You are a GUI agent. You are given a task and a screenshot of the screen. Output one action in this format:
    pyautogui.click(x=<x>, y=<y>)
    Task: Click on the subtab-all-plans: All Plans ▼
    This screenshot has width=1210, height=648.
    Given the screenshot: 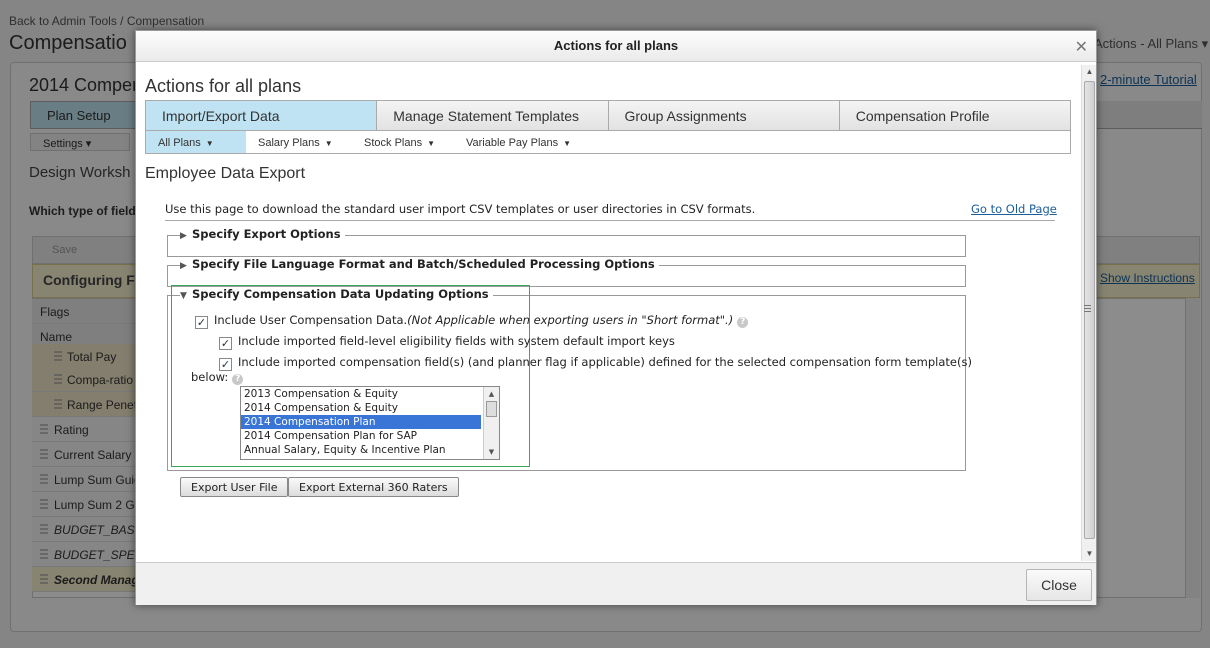 What is the action you would take?
    pyautogui.click(x=196, y=142)
    